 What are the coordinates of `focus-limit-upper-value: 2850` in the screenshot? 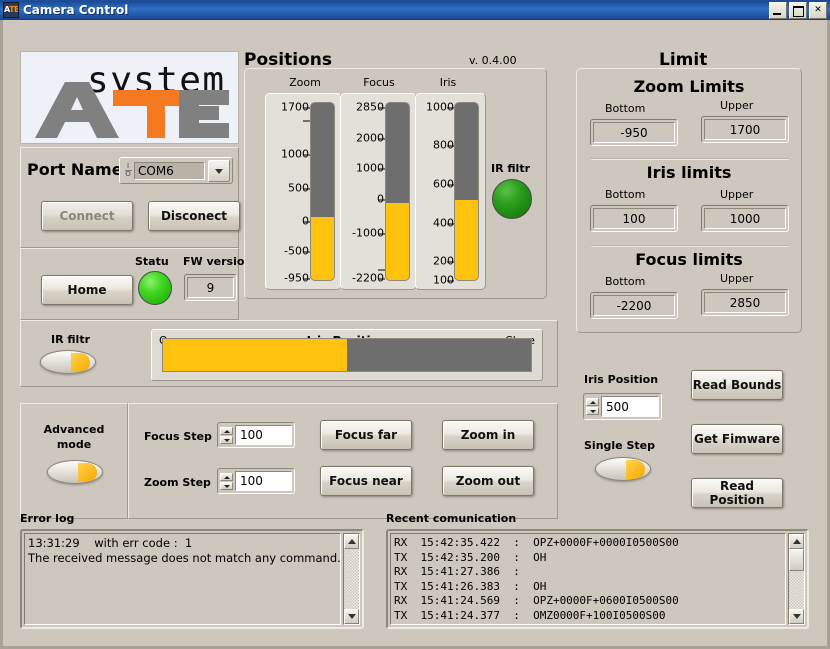 It's located at (745, 302).